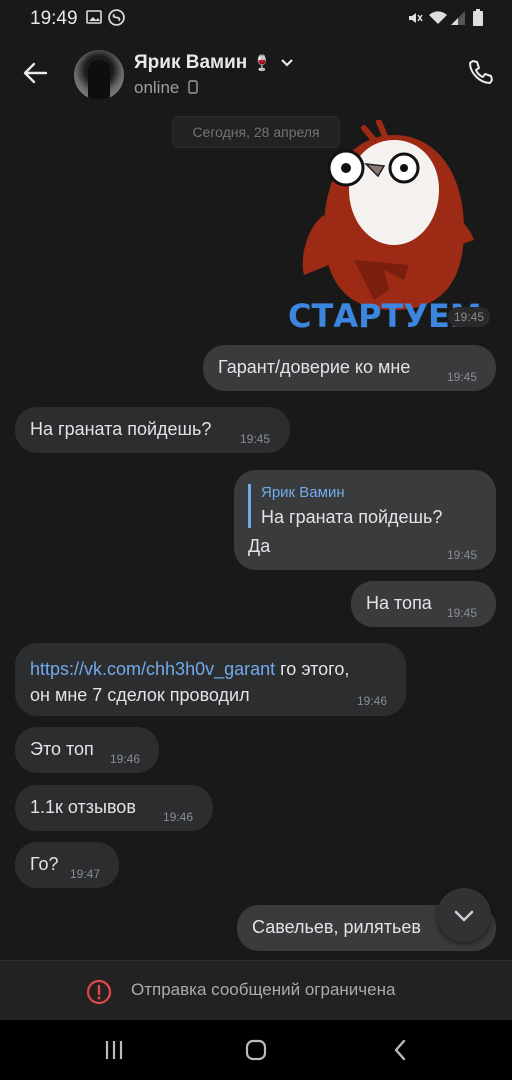 The width and height of the screenshot is (512, 1080). What do you see at coordinates (478, 17) in the screenshot?
I see `battery-icon` at bounding box center [478, 17].